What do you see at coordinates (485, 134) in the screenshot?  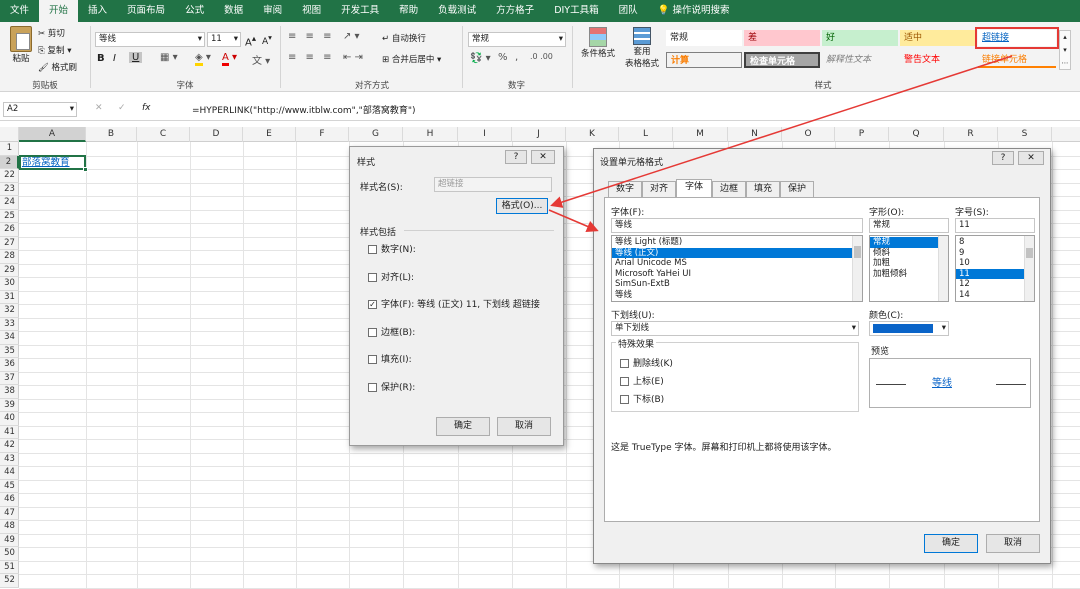 I see `column-header-i: I` at bounding box center [485, 134].